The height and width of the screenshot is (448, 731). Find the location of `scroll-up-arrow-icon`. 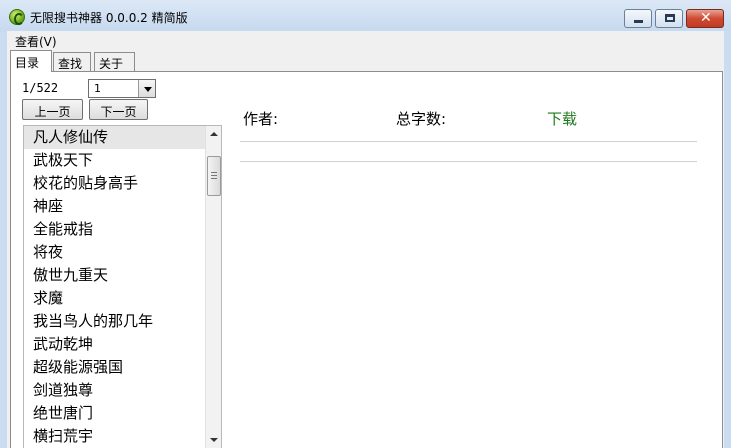

scroll-up-arrow-icon is located at coordinates (213, 134).